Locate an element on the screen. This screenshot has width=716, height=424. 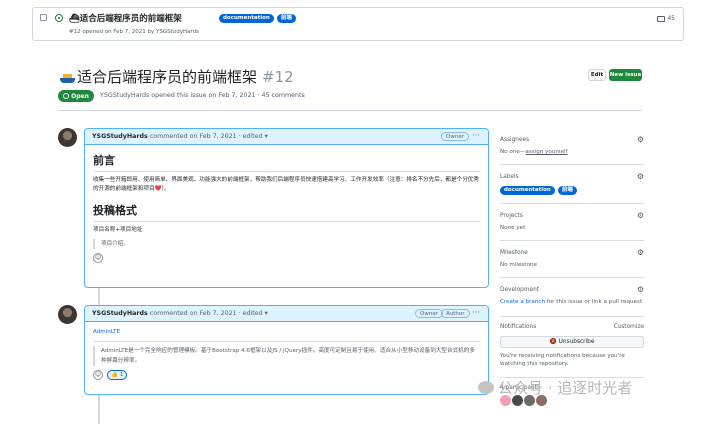
wechat-icon is located at coordinates (486, 387).